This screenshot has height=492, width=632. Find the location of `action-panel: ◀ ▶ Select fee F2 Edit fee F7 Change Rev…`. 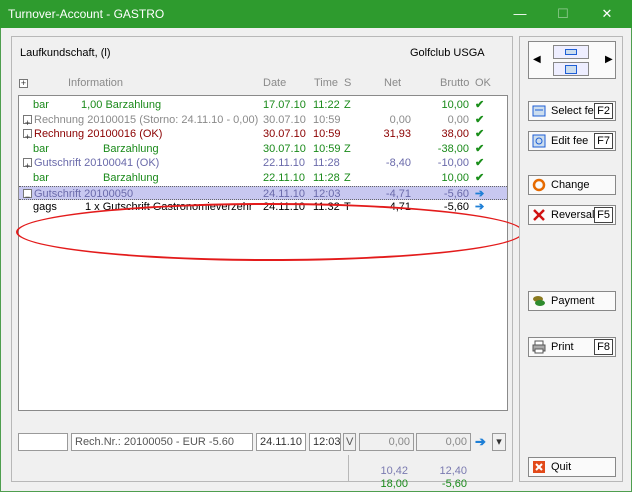

action-panel: ◀ ▶ Select fee F2 Edit fee F7 Change Rev… is located at coordinates (571, 259).